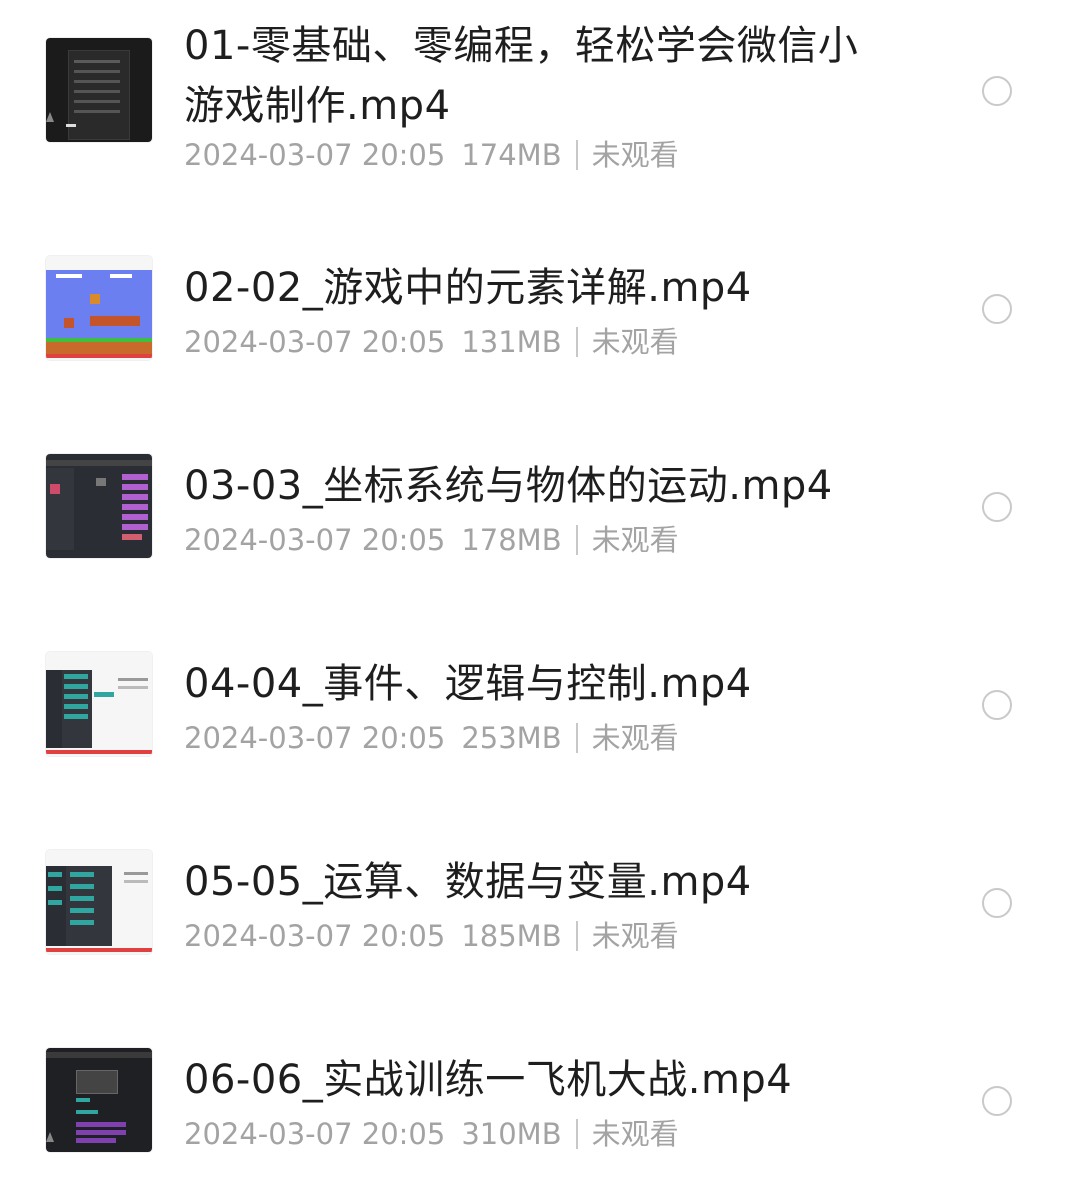 The height and width of the screenshot is (1189, 1080). Describe the element at coordinates (529, 486) in the screenshot. I see `file-title: 03-03_坐标系统与物体的运动.mp4` at that location.